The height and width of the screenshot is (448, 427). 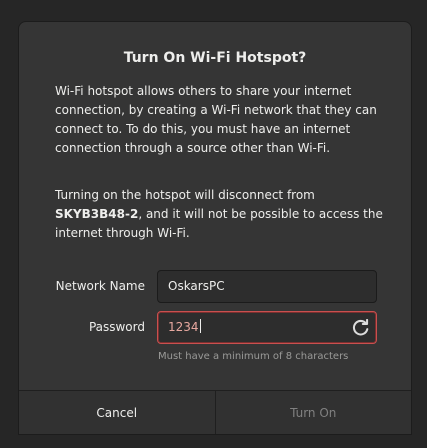 What do you see at coordinates (200, 326) in the screenshot?
I see `text-cursor` at bounding box center [200, 326].